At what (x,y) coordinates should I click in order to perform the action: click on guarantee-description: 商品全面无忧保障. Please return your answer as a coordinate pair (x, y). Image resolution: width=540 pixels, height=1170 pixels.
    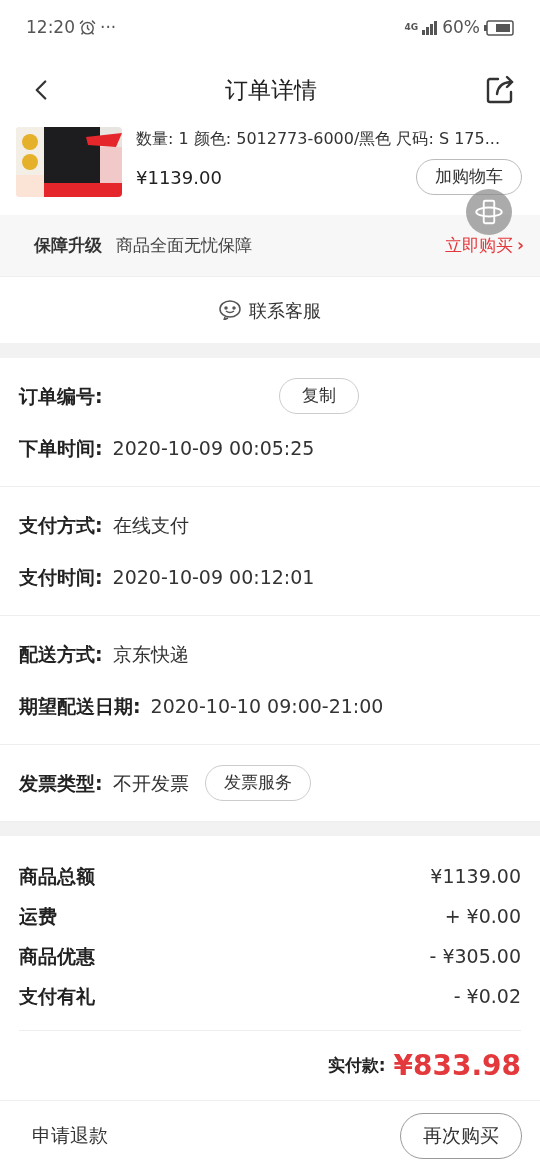
    Looking at the image, I should click on (184, 245).